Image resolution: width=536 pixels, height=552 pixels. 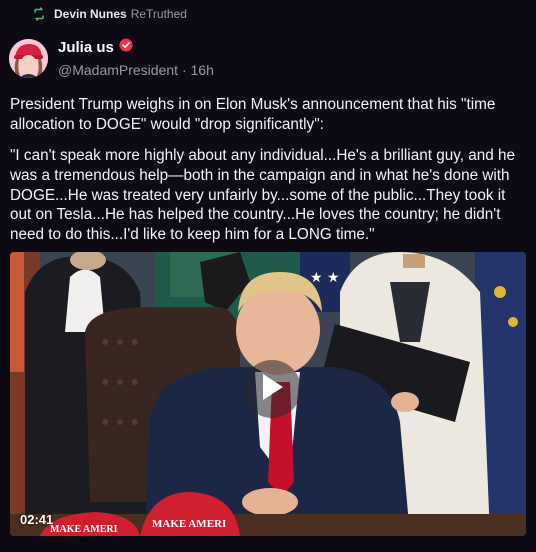 What do you see at coordinates (37, 519) in the screenshot?
I see `video-duration: 02:41` at bounding box center [37, 519].